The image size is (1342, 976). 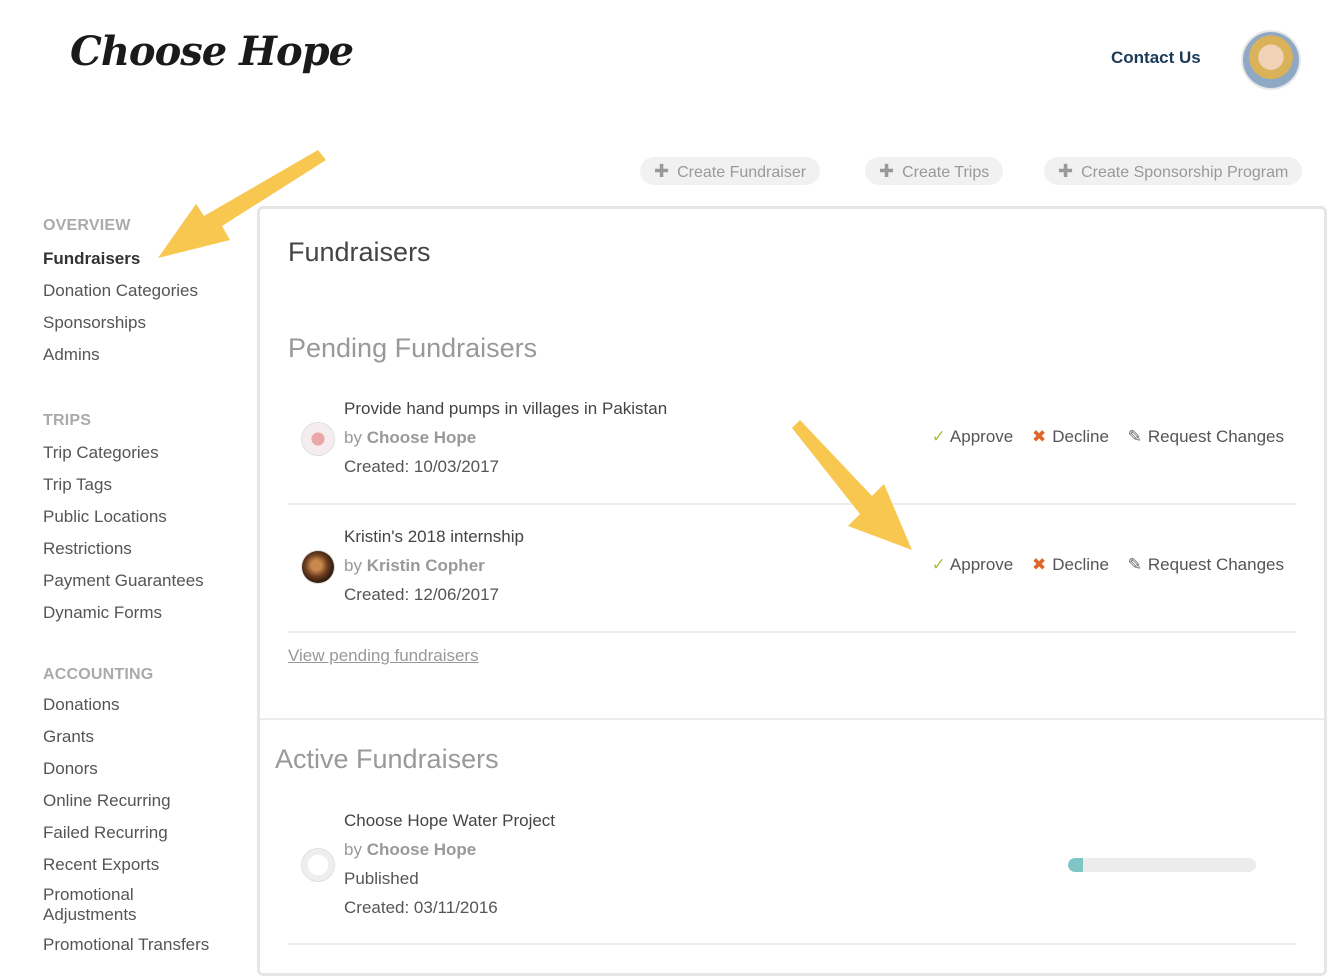 I want to click on sidebar-item-admins: Admins, so click(x=143, y=355).